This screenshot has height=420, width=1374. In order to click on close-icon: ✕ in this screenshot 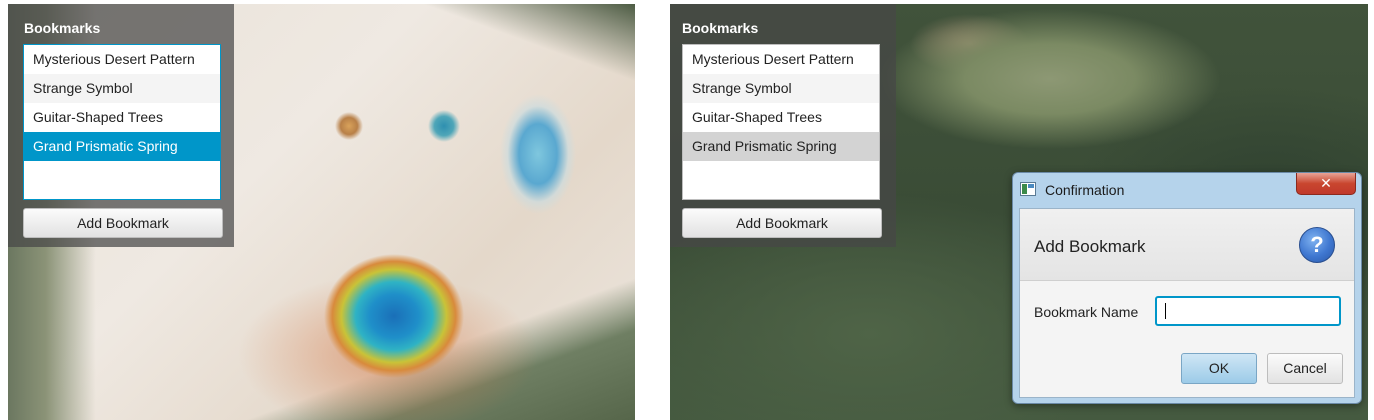, I will do `click(1326, 184)`.